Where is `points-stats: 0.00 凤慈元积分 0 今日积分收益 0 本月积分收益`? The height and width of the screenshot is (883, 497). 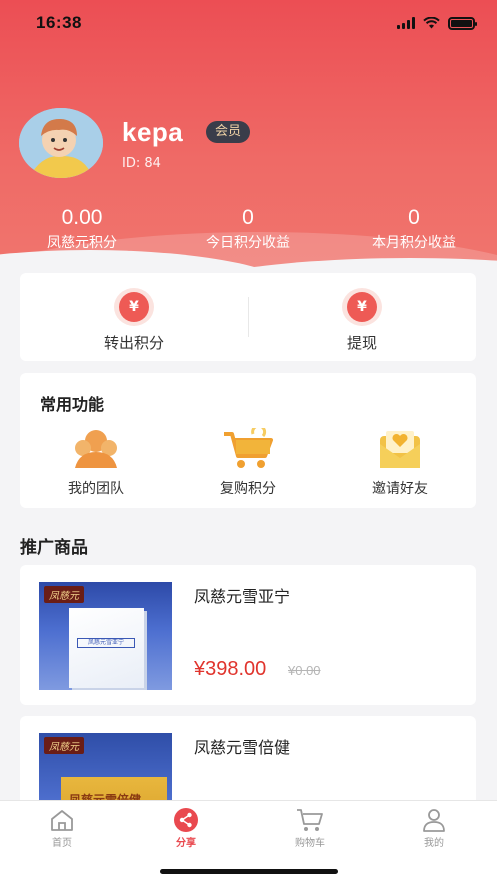
points-stats: 0.00 凤慈元积分 0 今日积分收益 0 本月积分收益 is located at coordinates (248, 230).